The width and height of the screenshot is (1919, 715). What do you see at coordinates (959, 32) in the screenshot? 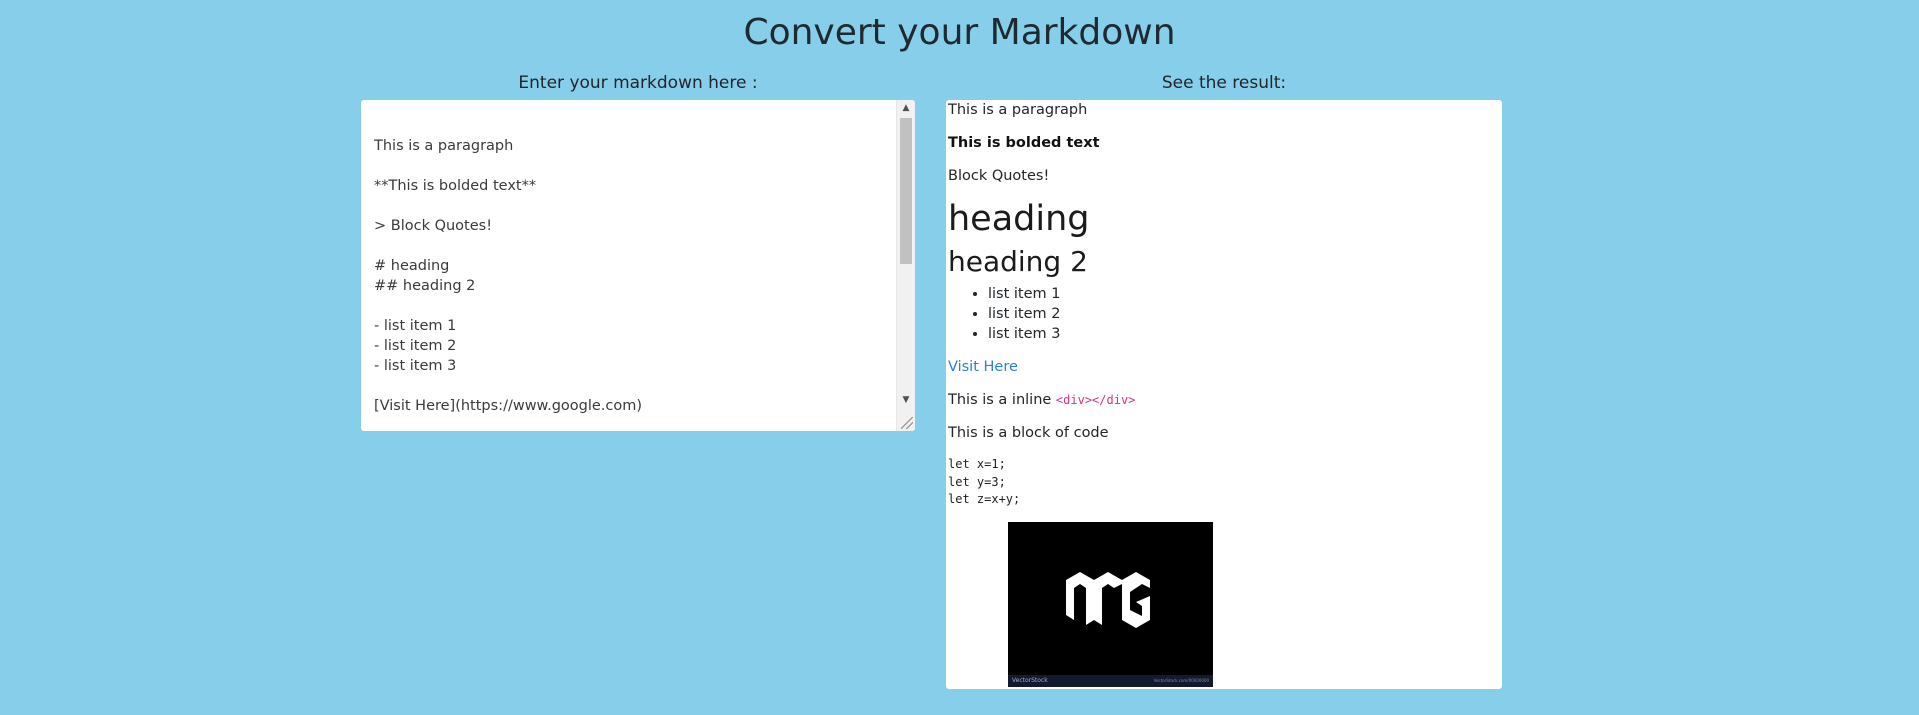
I see `page-title: Convert your Markdown` at bounding box center [959, 32].